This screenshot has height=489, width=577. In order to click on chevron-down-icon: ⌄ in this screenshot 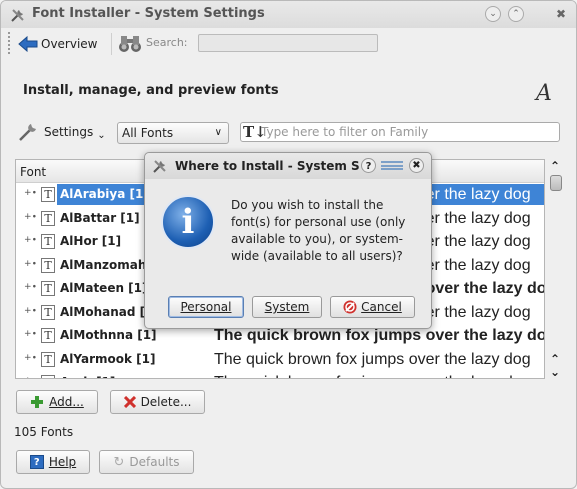, I will do `click(101, 135)`.